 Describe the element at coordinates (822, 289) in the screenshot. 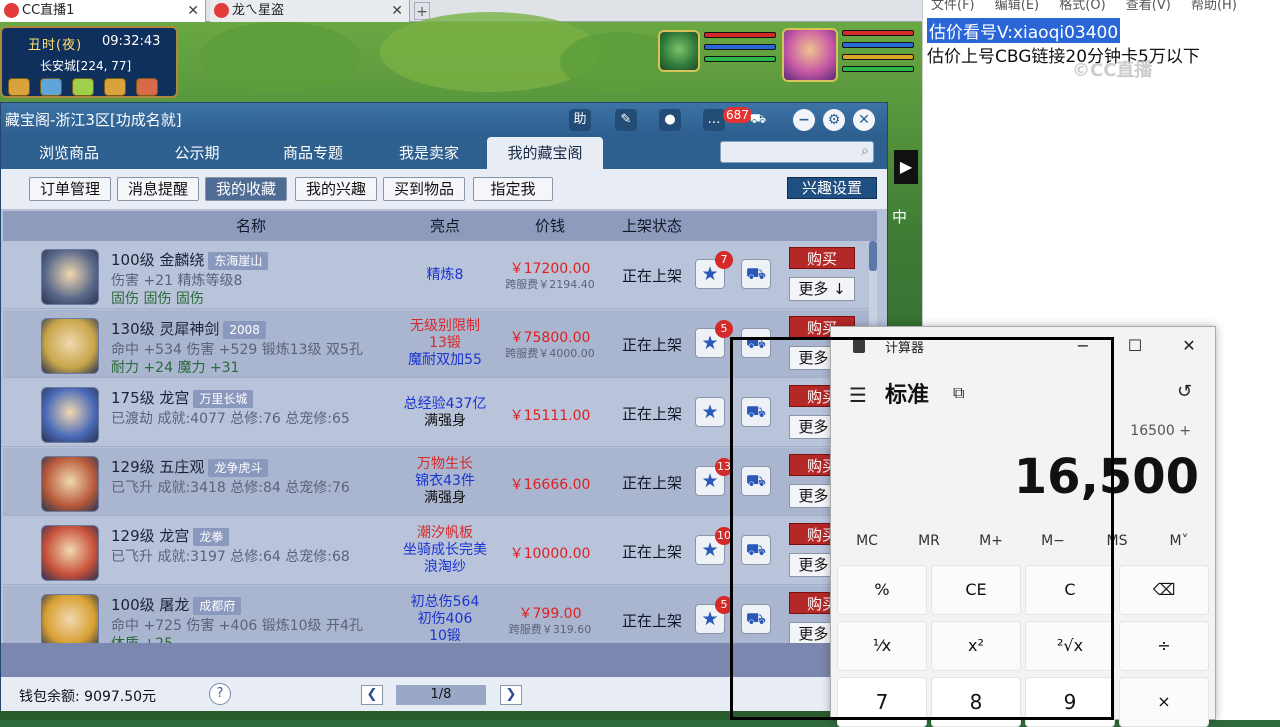

I see `more-button: 更多 ↓` at that location.